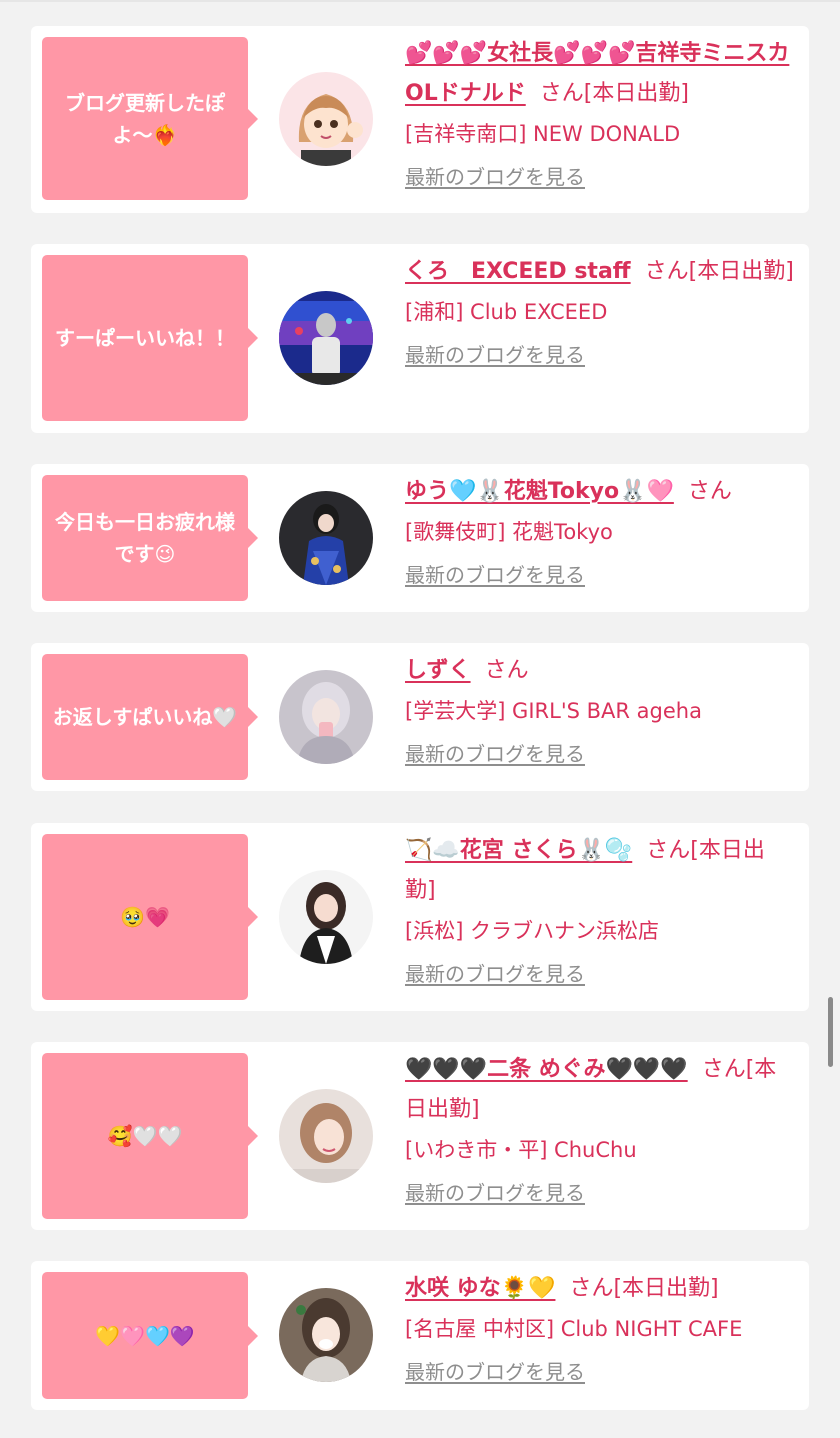  Describe the element at coordinates (420, 1) in the screenshot. I see `top-divider` at that location.